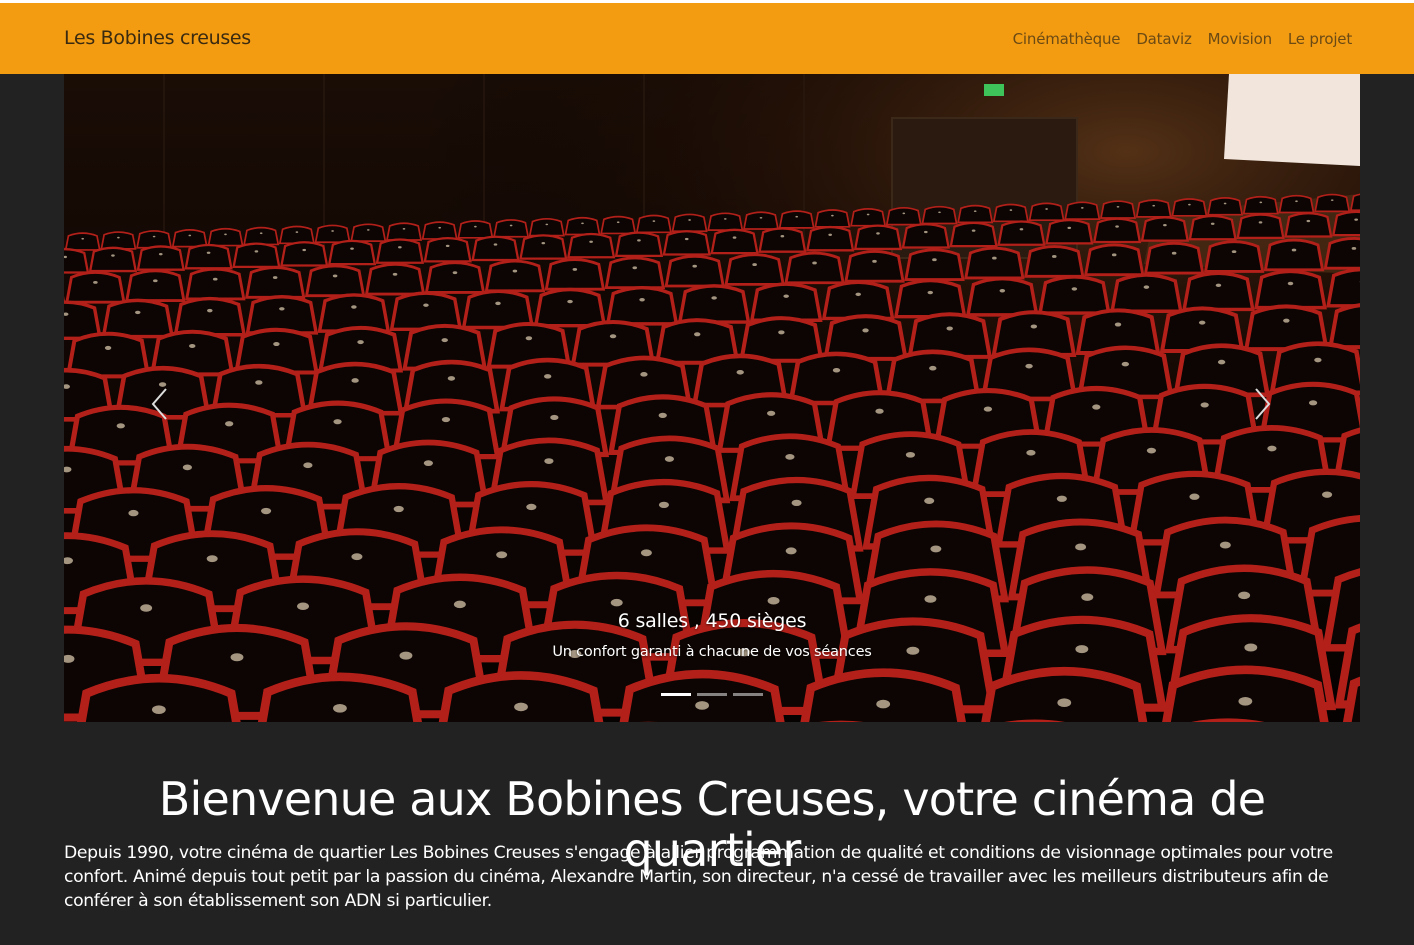 Image resolution: width=1414 pixels, height=945 pixels. Describe the element at coordinates (1164, 39) in the screenshot. I see `nav-link-dataviz: Dataviz` at that location.